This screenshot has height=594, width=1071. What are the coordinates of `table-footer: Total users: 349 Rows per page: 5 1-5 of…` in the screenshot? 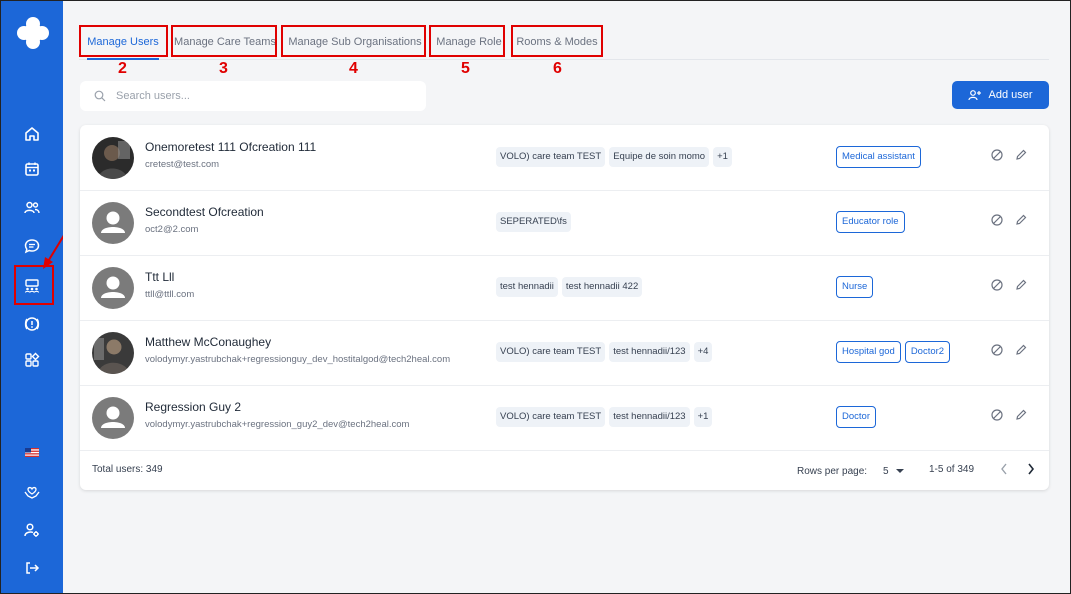 It's located at (564, 470).